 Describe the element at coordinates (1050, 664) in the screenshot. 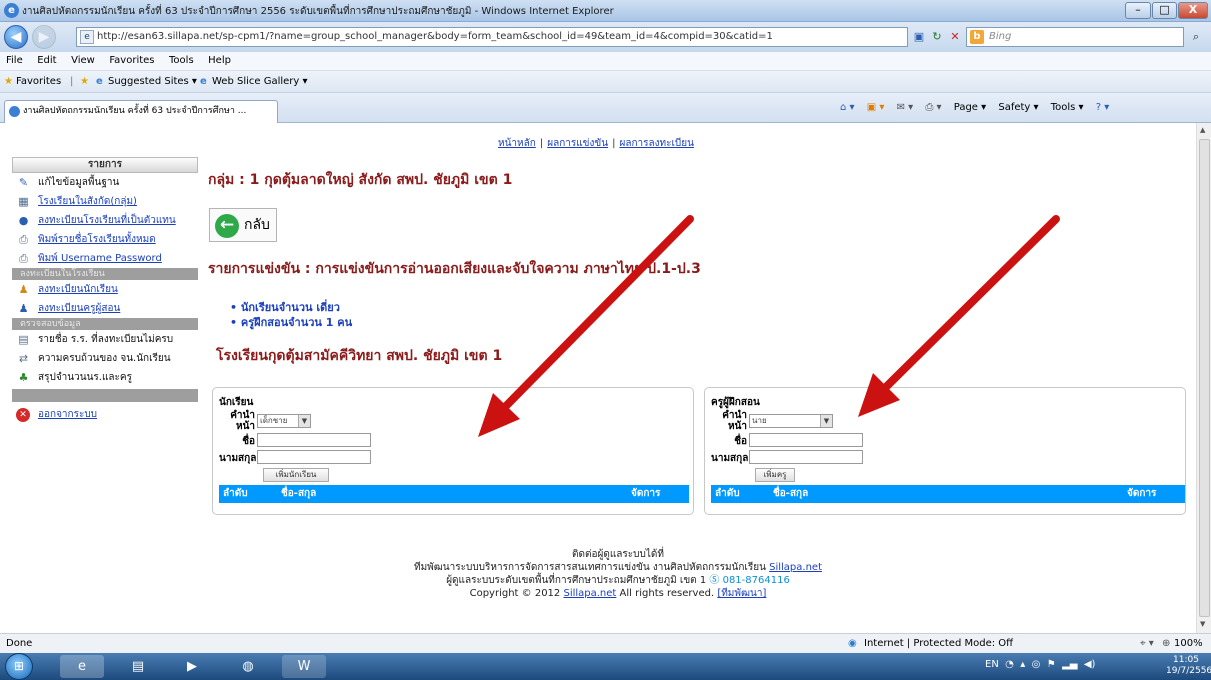

I see `flag-icon: ⚑` at that location.